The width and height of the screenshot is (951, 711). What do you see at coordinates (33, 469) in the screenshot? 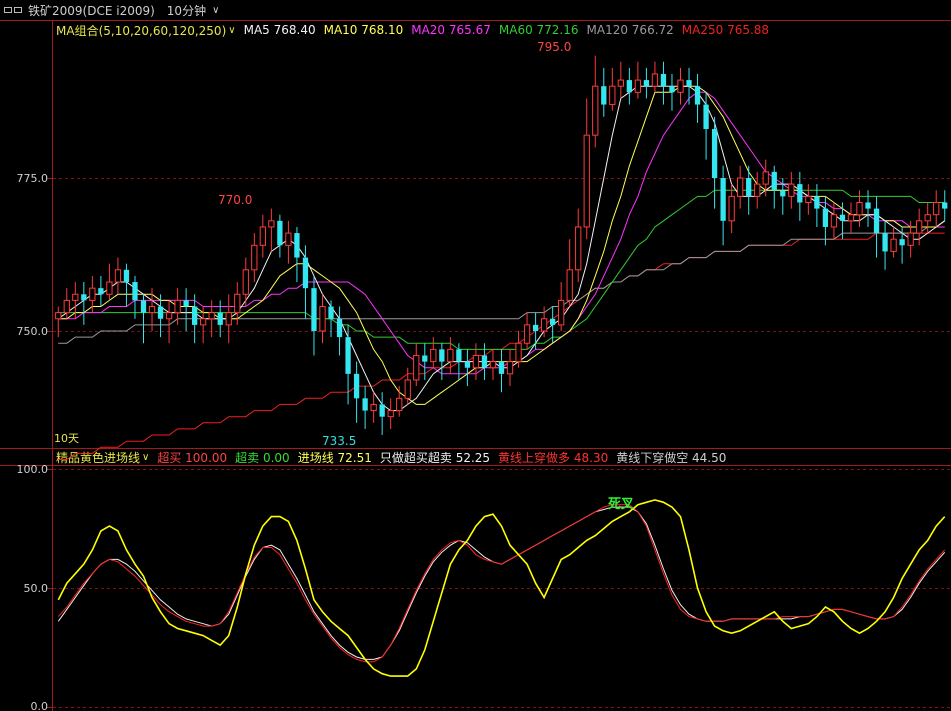
I see `osc-tick-100: 100.0` at bounding box center [33, 469].